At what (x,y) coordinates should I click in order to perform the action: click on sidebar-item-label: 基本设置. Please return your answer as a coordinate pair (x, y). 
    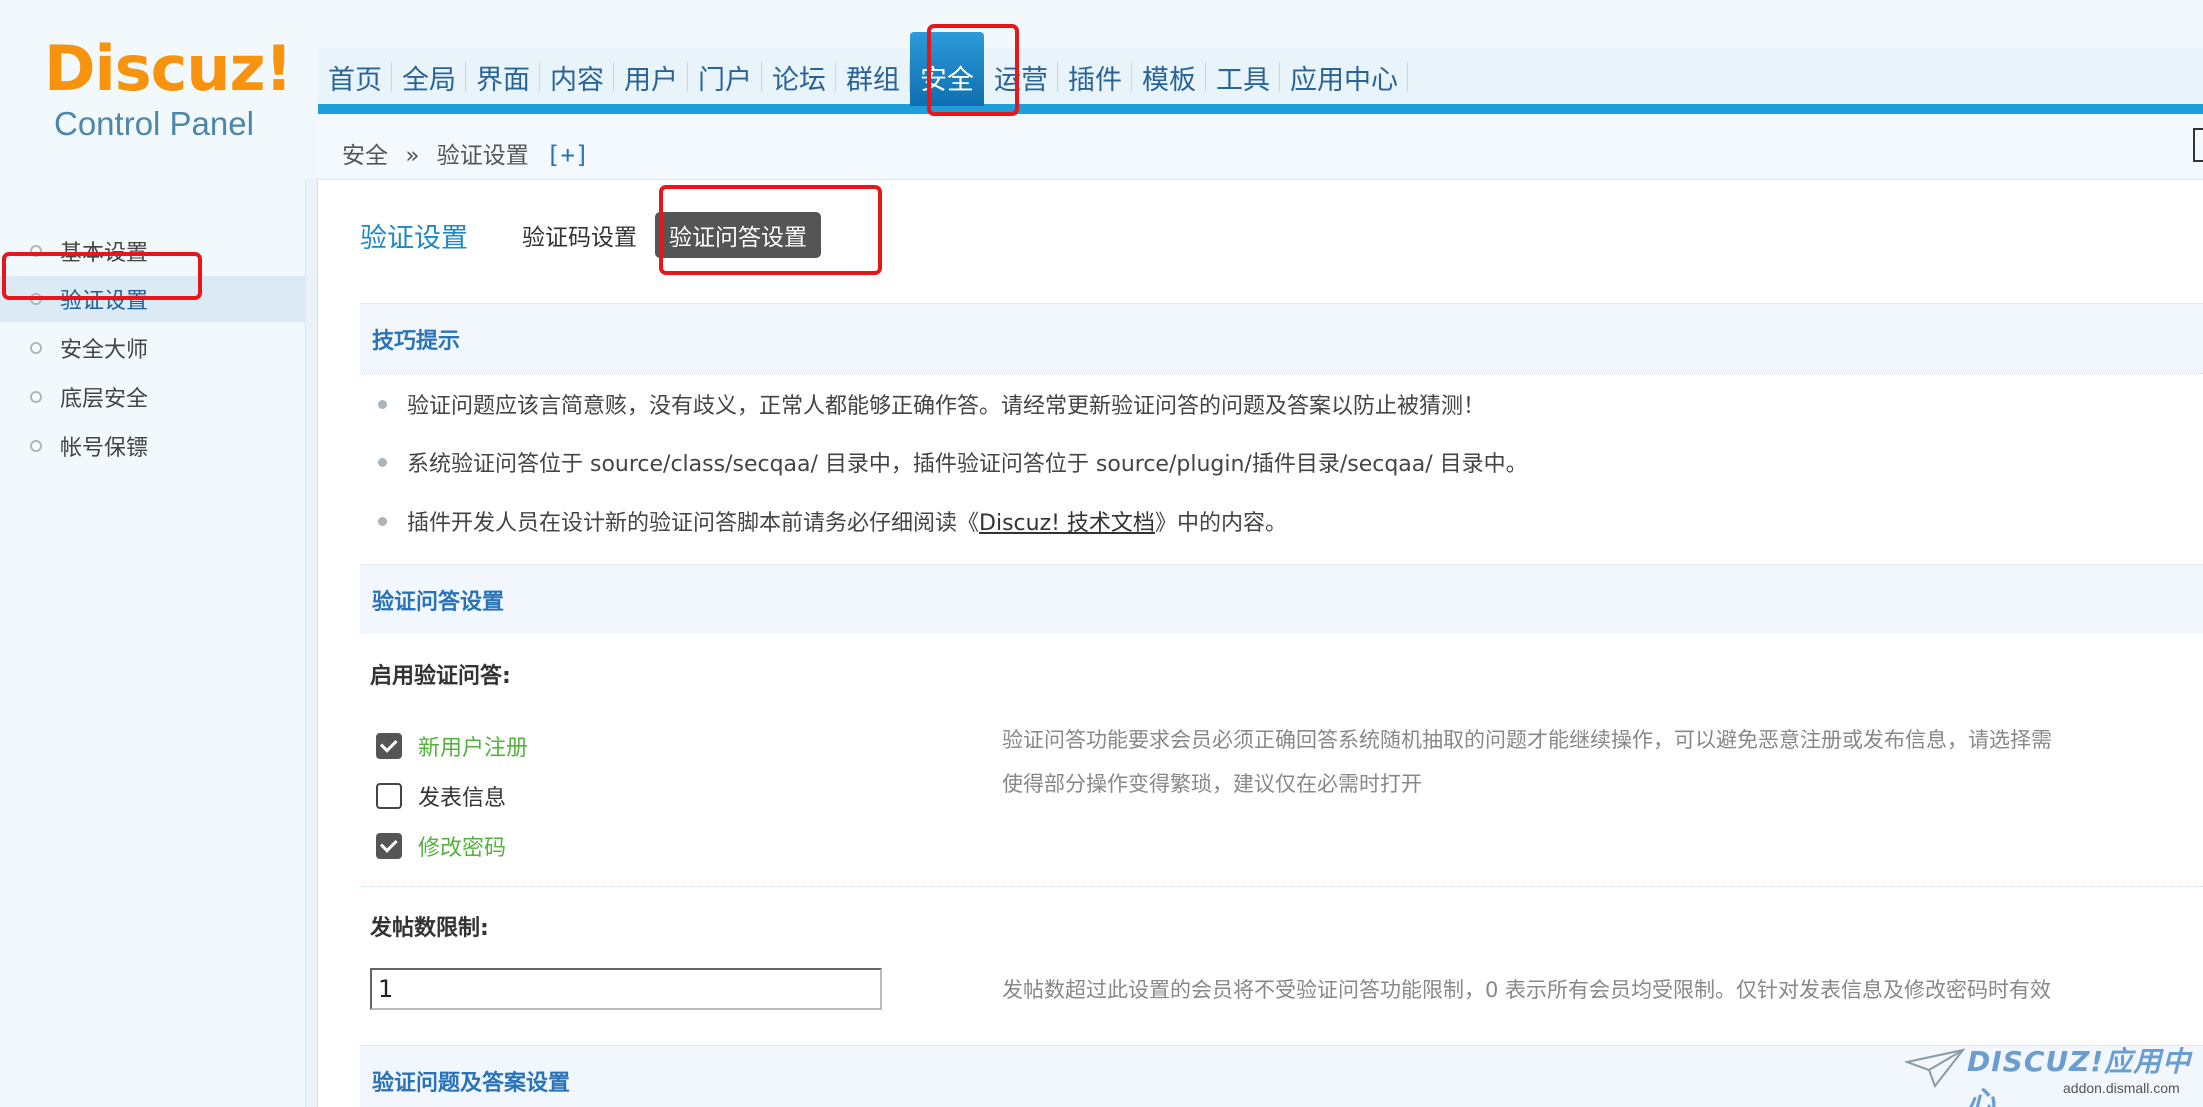
    Looking at the image, I should click on (104, 253).